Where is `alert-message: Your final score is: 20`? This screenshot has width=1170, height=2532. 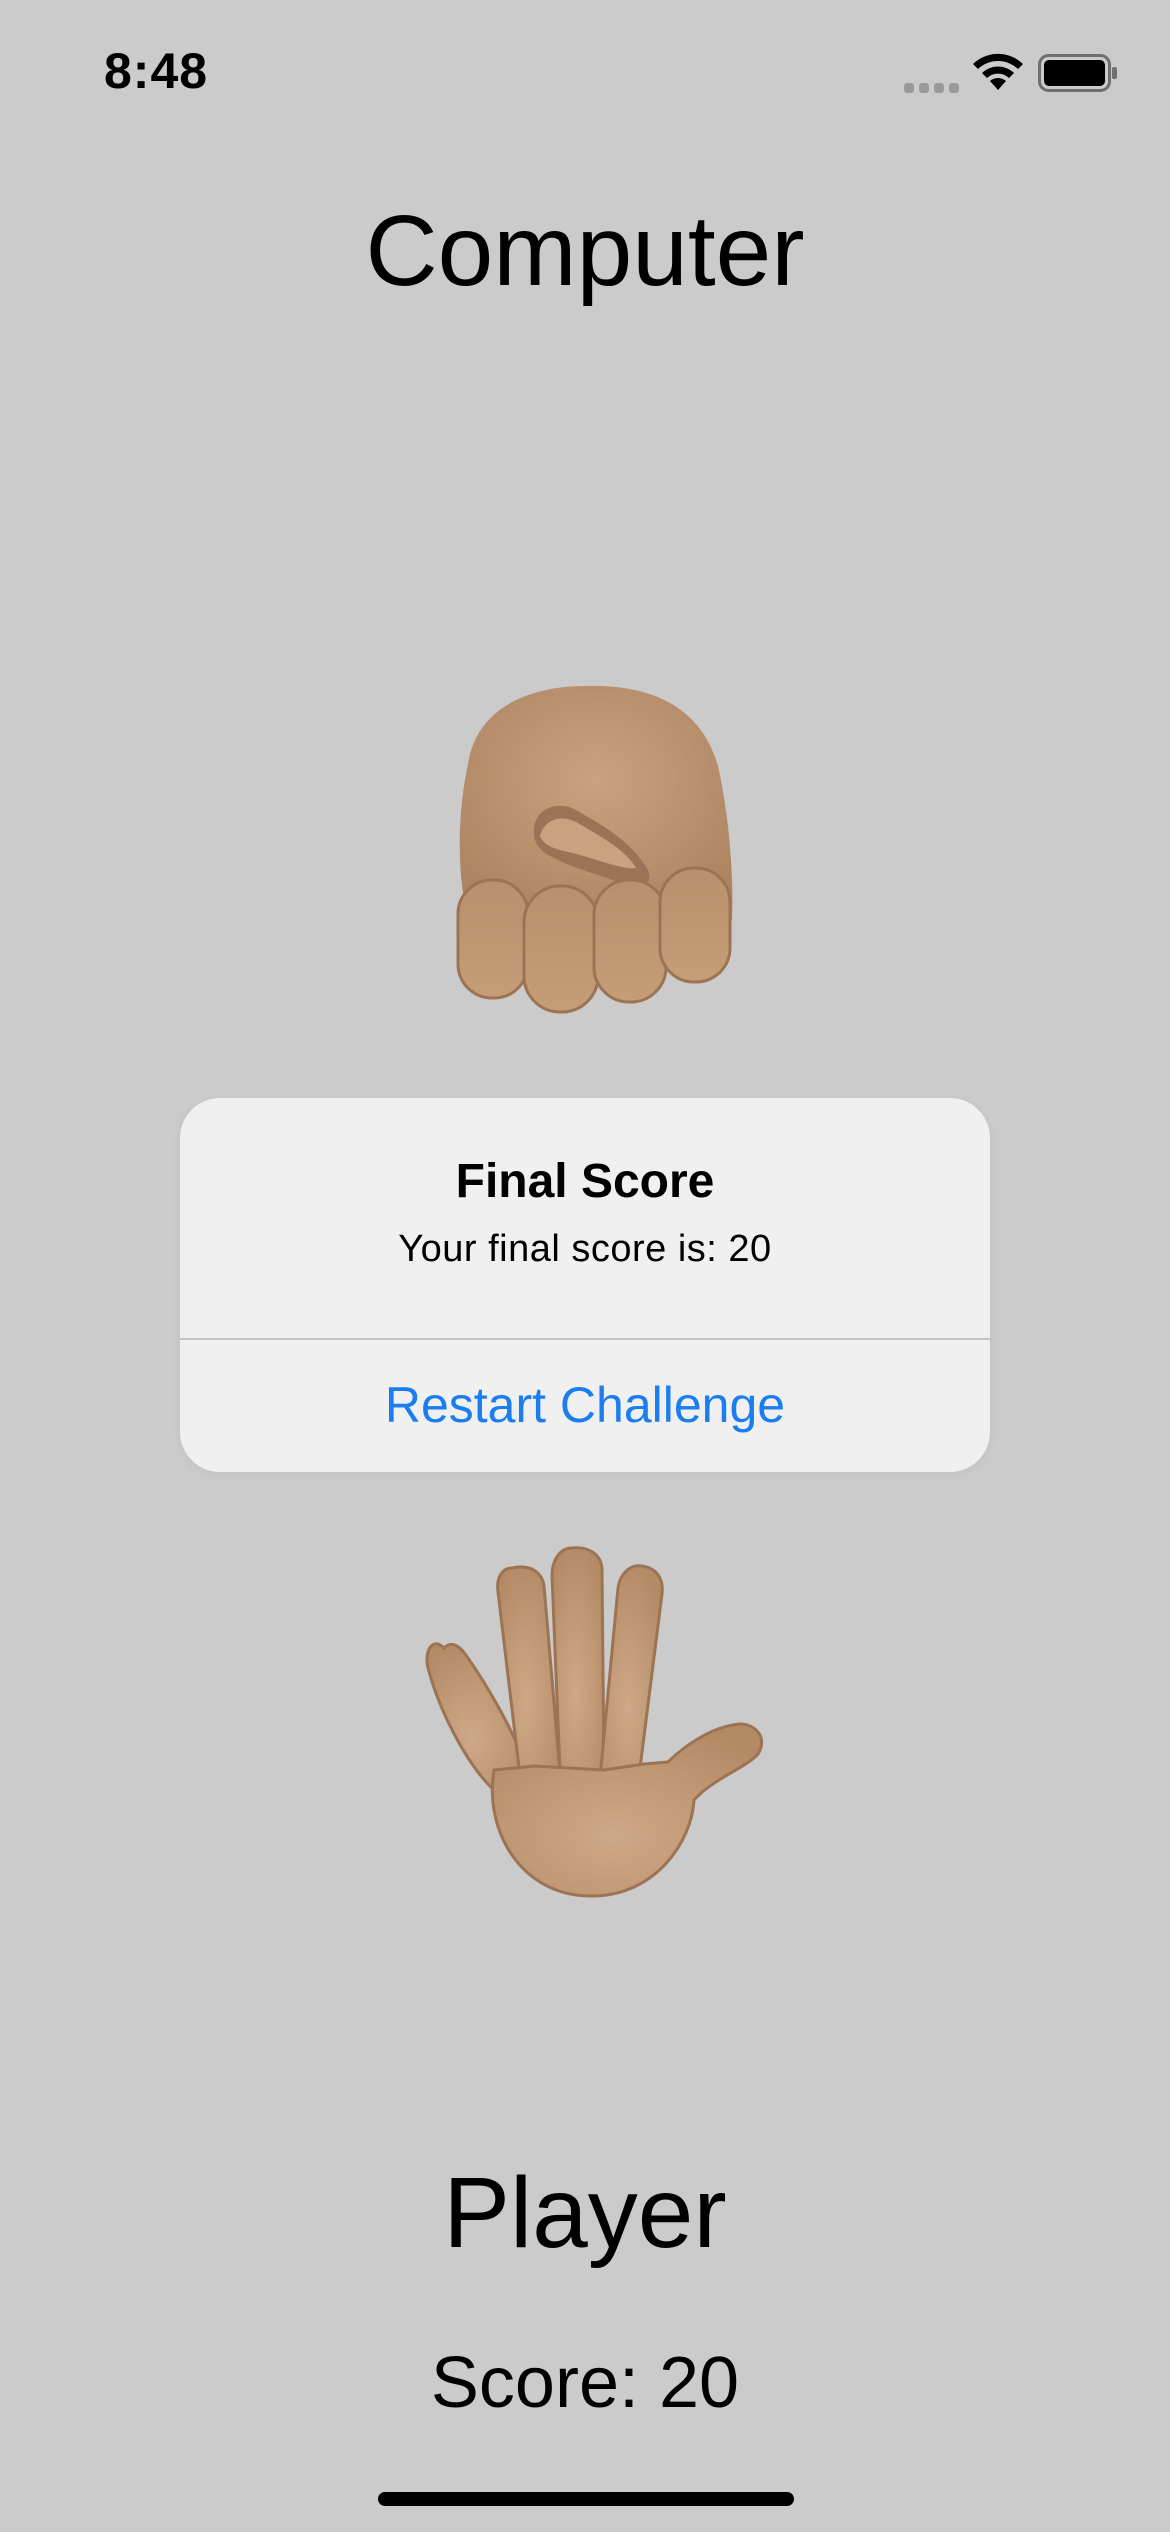 alert-message: Your final score is: 20 is located at coordinates (585, 1249).